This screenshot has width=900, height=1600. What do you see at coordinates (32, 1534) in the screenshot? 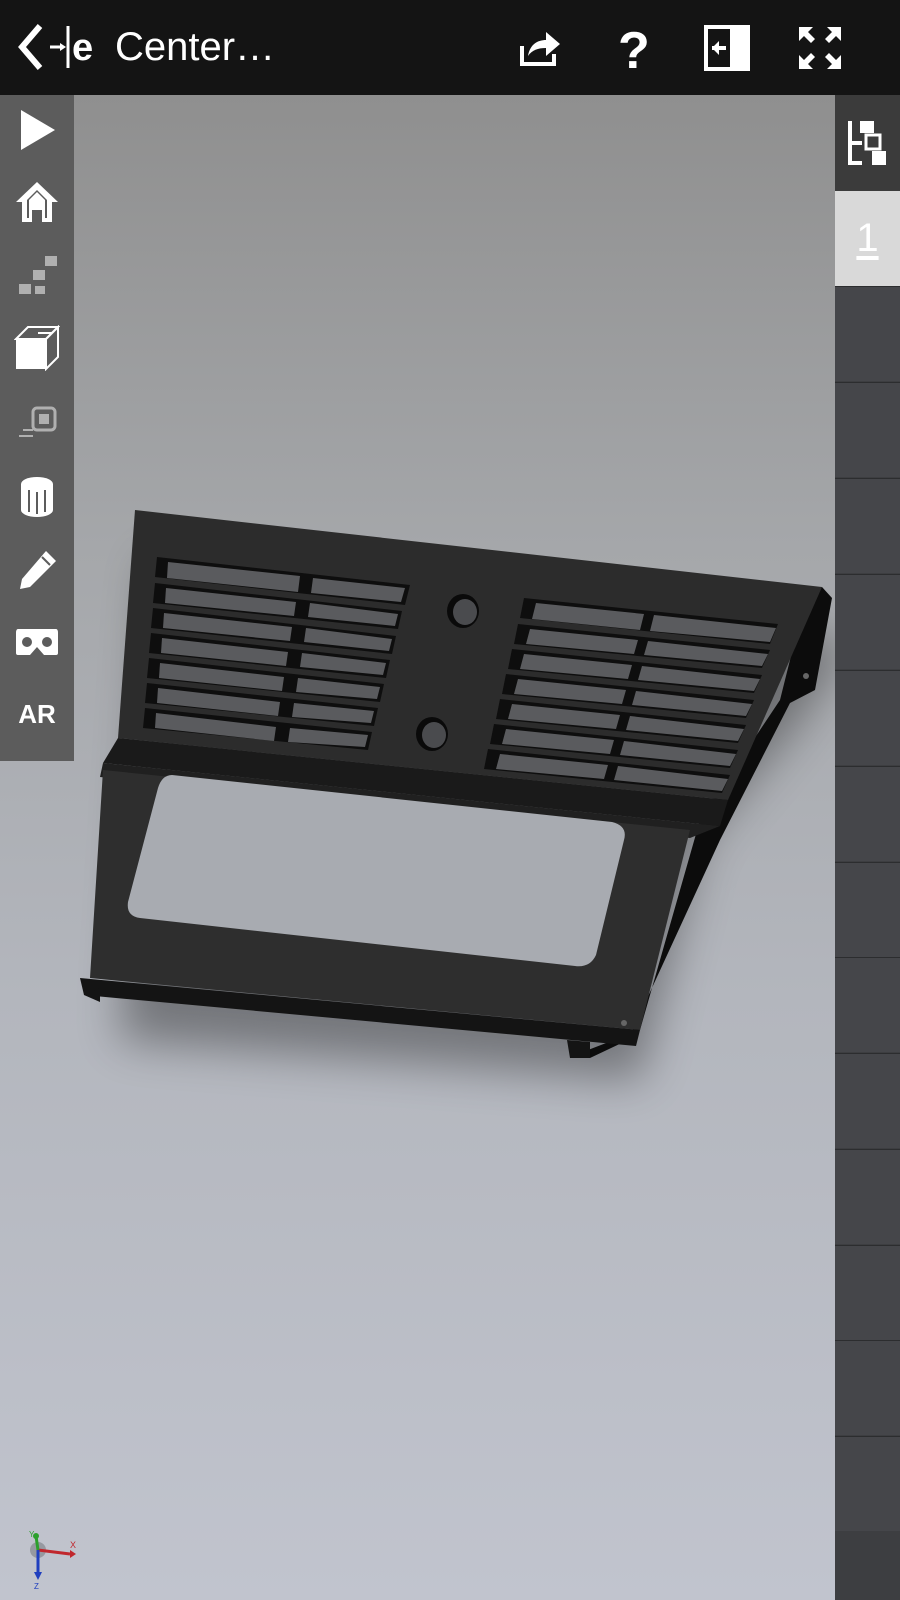
I see `axis-y-label: Y` at bounding box center [32, 1534].